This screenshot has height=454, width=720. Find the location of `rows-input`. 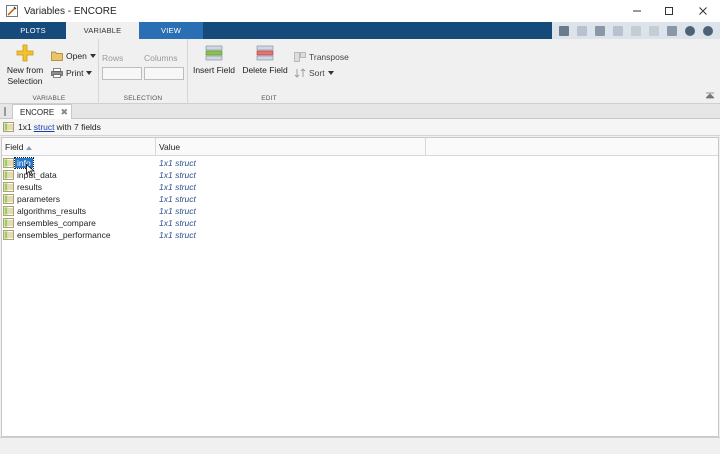

rows-input is located at coordinates (122, 73).